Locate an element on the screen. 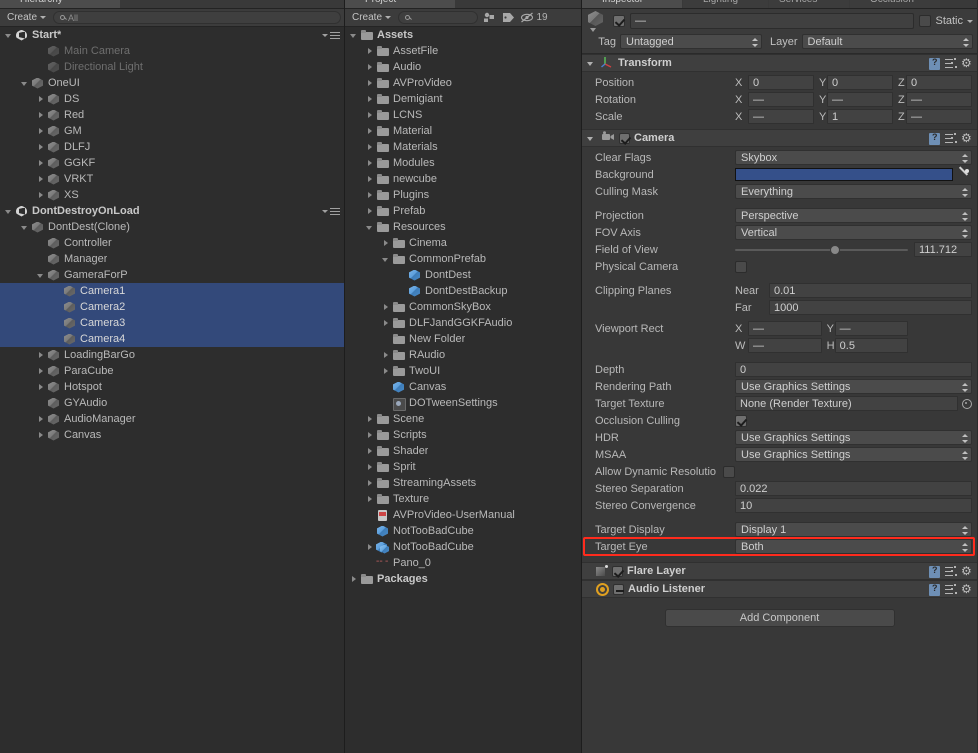  layer-dropdown: Default is located at coordinates (887, 41).